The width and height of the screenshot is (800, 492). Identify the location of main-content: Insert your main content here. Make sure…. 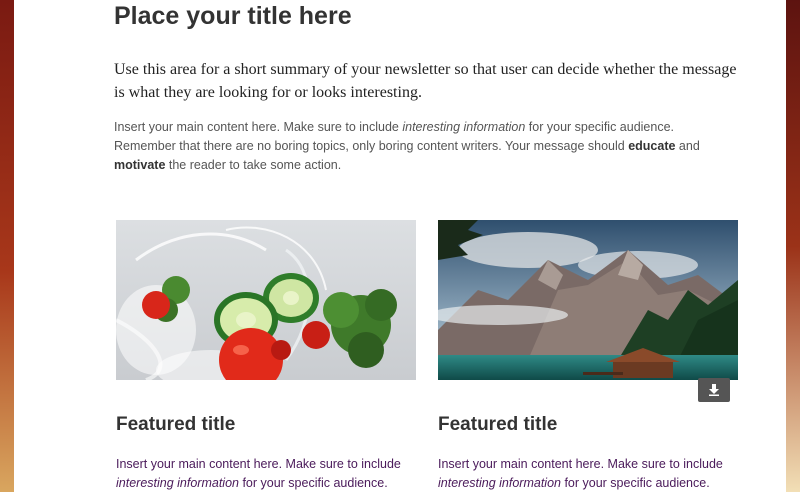
(426, 146).